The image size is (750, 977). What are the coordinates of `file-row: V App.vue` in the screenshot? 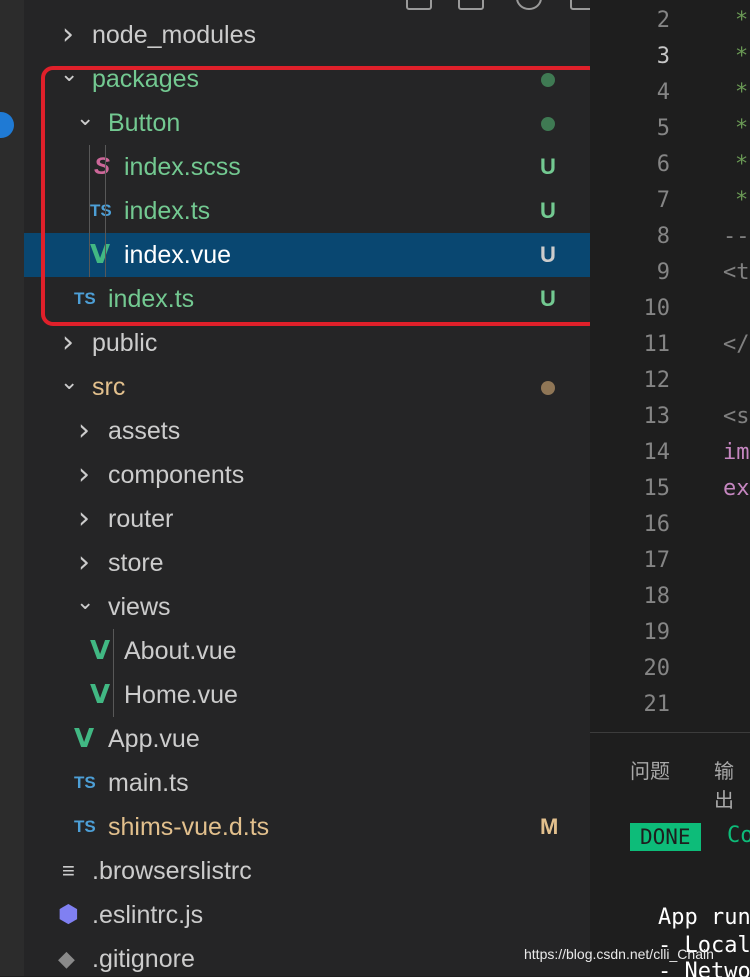 It's located at (307, 739).